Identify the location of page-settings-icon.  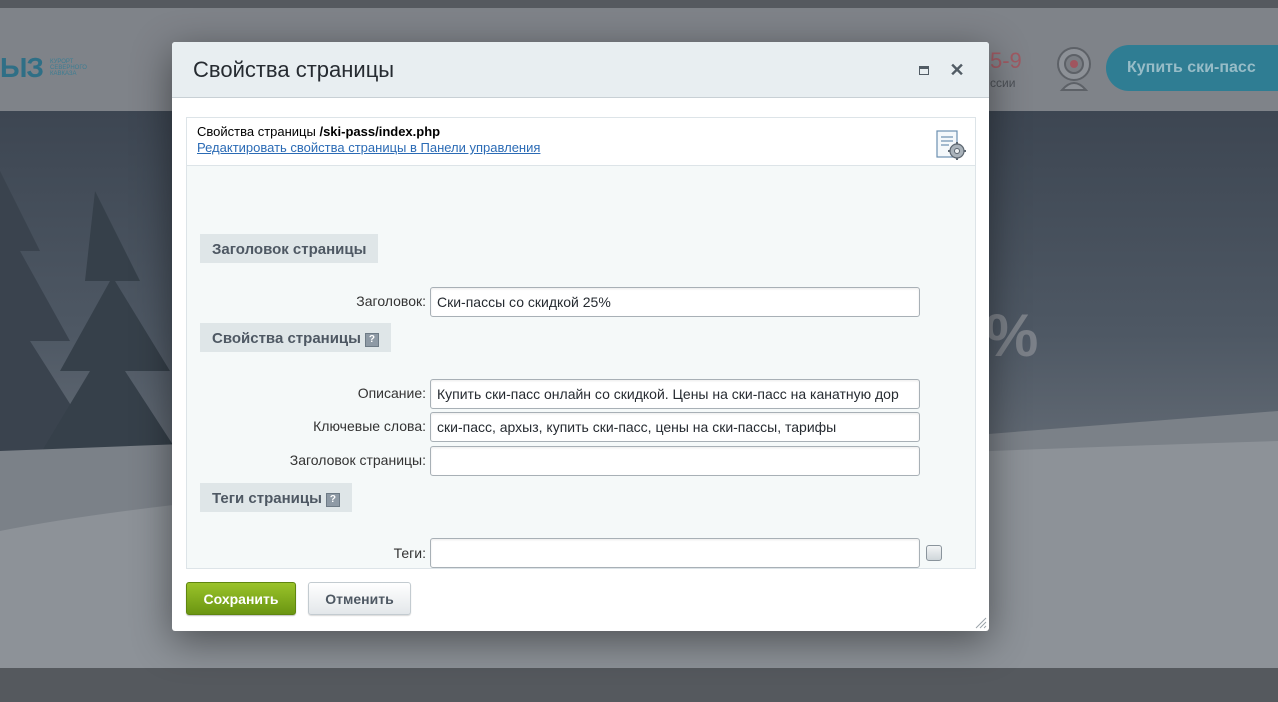
(951, 145).